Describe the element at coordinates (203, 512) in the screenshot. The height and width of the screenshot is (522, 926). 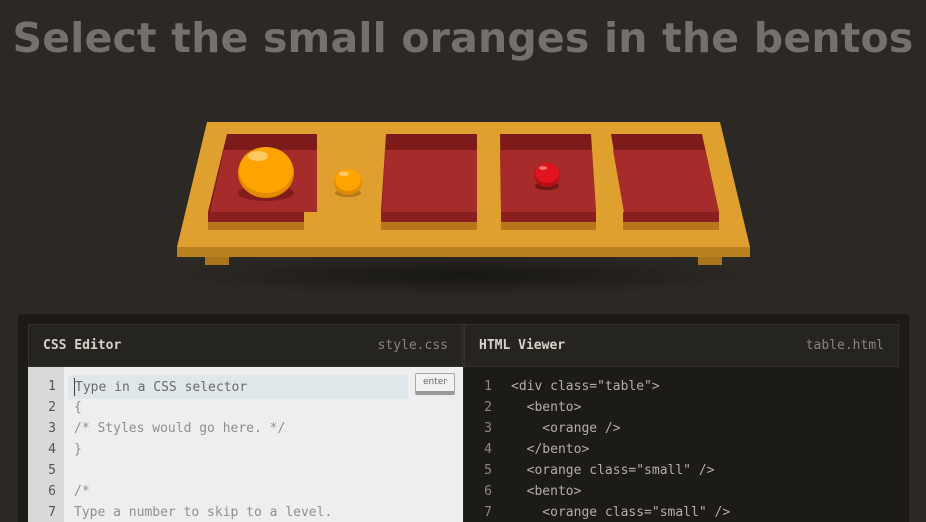
I see `css-code-line: Type a number to skip to a level.` at that location.